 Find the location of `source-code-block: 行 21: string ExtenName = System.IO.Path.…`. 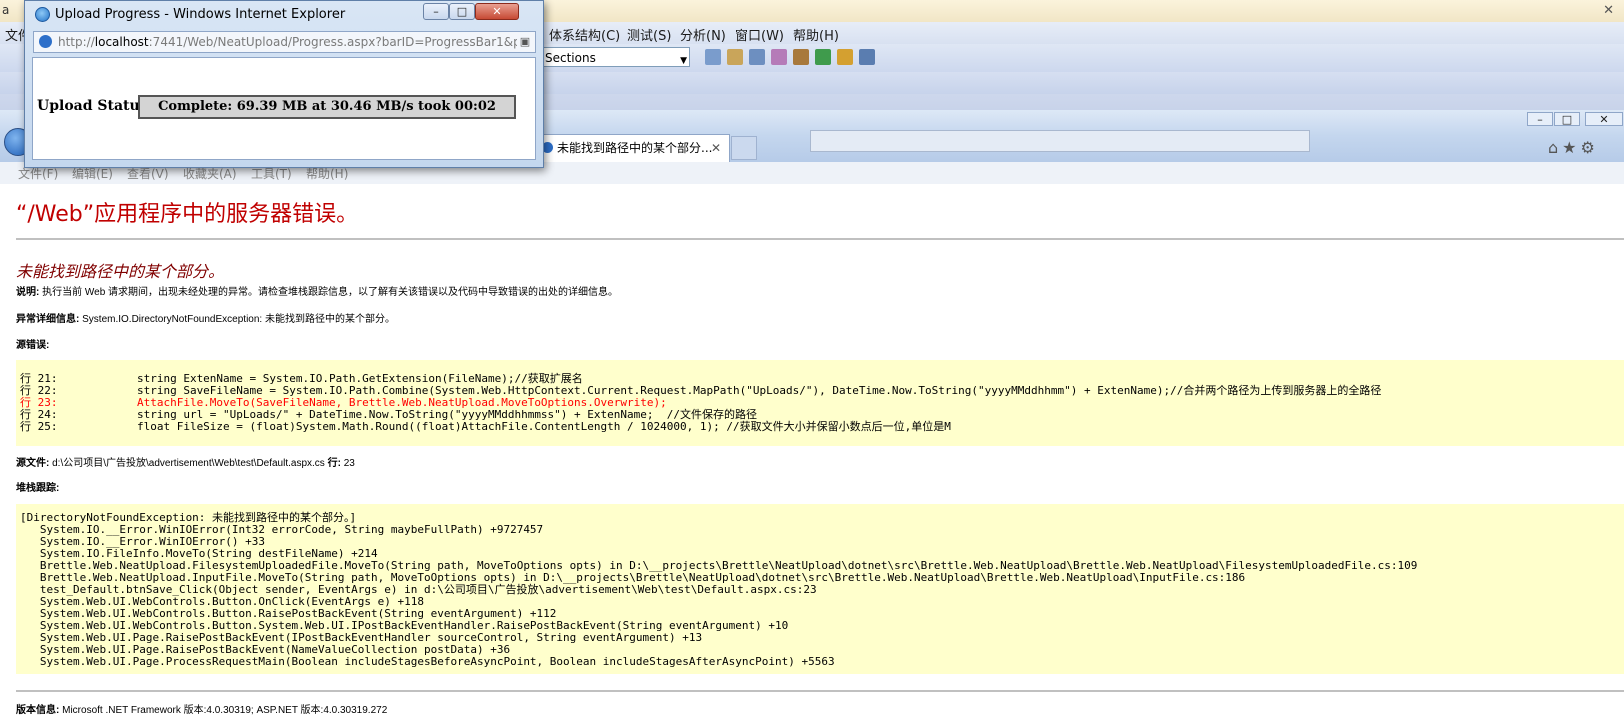

source-code-block: 行 21: string ExtenName = System.IO.Path.… is located at coordinates (820, 403).